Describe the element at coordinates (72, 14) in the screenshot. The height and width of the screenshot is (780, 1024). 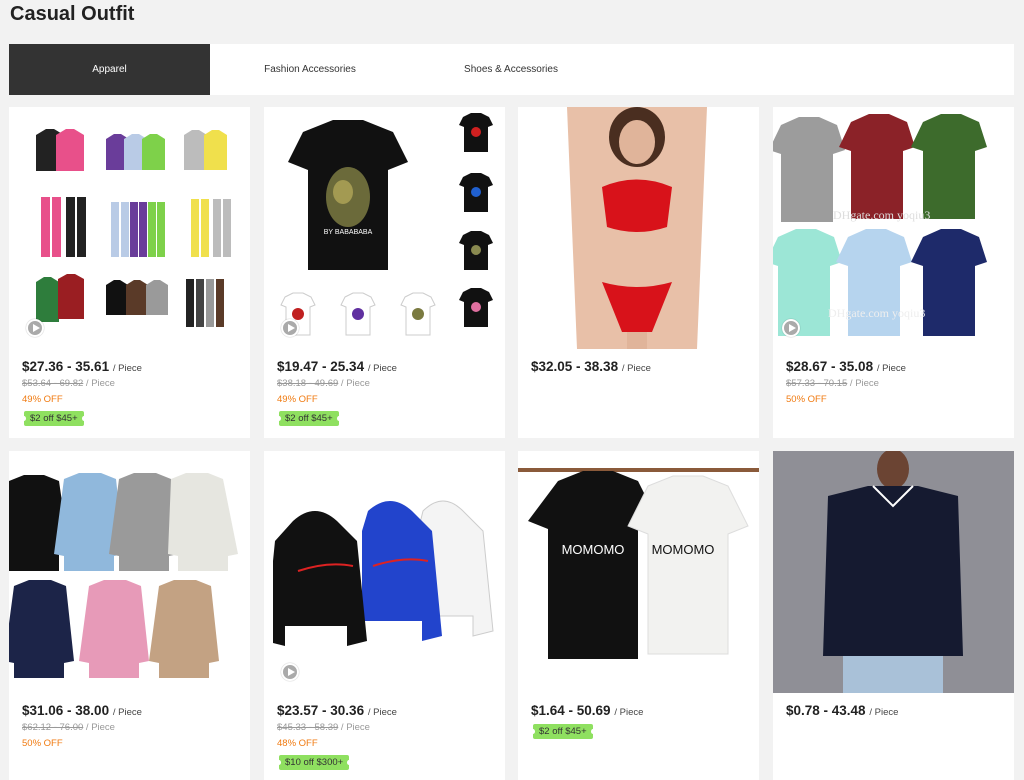
I see `page-title: Casual Outfit` at that location.